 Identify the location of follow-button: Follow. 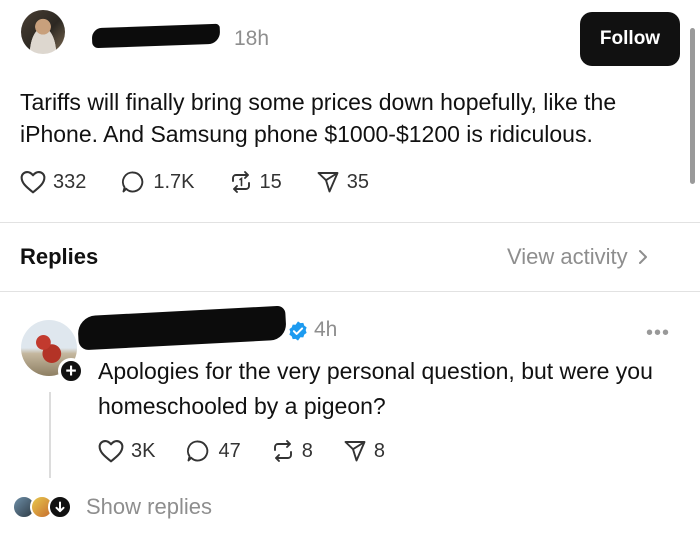
(630, 39).